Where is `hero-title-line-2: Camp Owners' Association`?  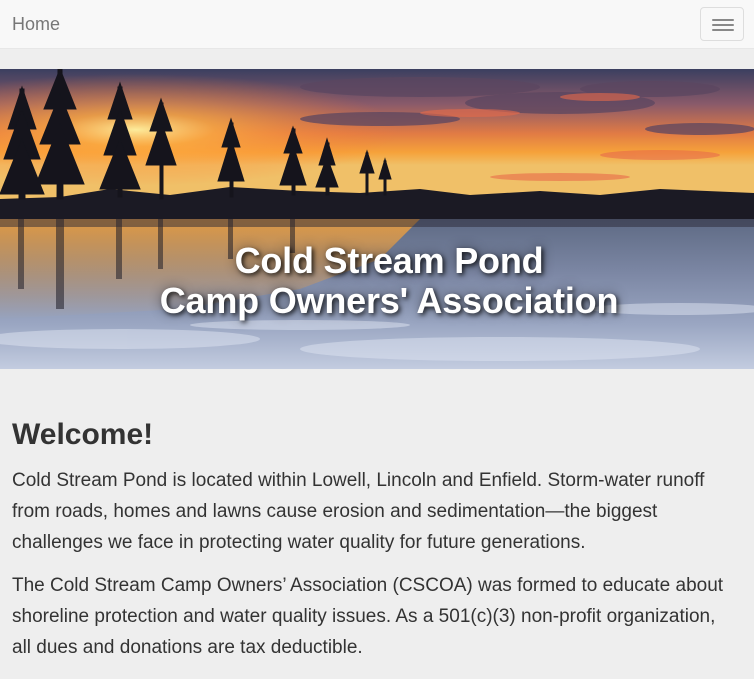
hero-title-line-2: Camp Owners' Association is located at coordinates (389, 300).